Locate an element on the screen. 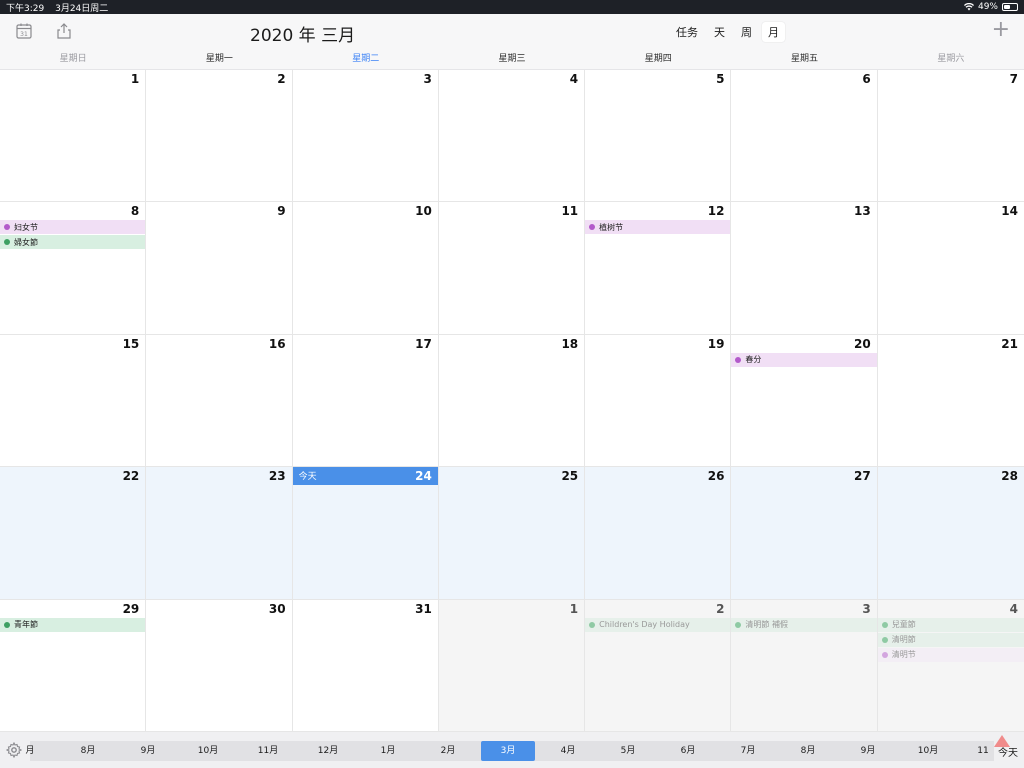 The height and width of the screenshot is (768, 1024). view-tab-0: 任务 is located at coordinates (687, 32).